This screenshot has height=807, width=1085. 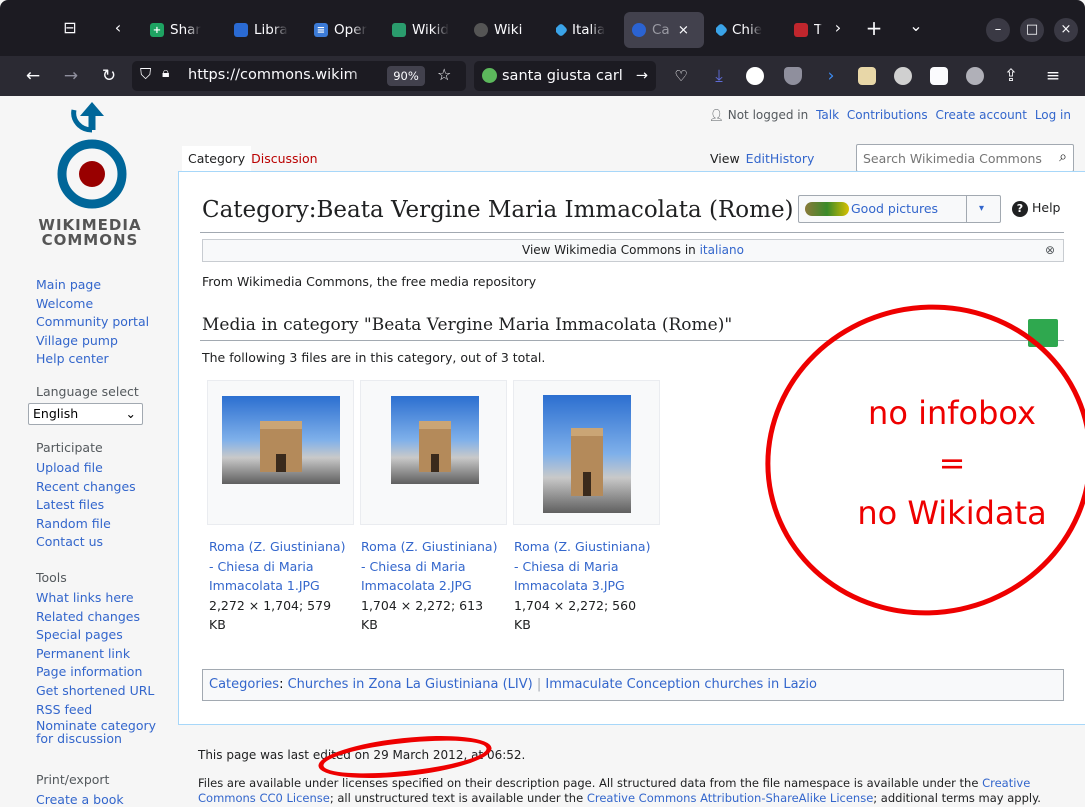 I want to click on sidebar-item-page-information: Page information, so click(x=96, y=672).